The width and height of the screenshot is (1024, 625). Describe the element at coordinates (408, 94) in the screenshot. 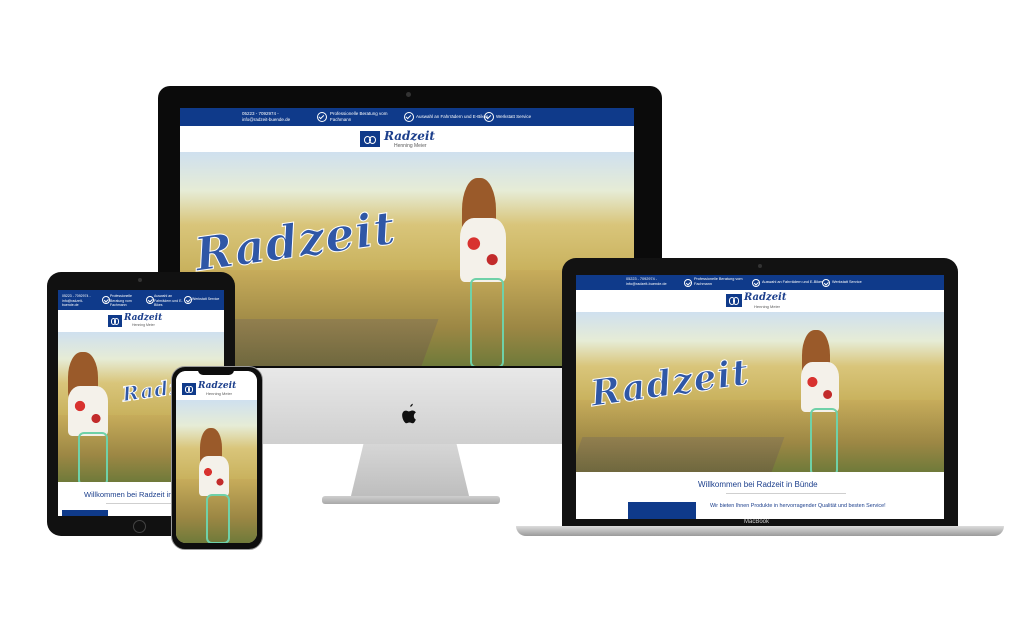

I see `imac-camera` at that location.